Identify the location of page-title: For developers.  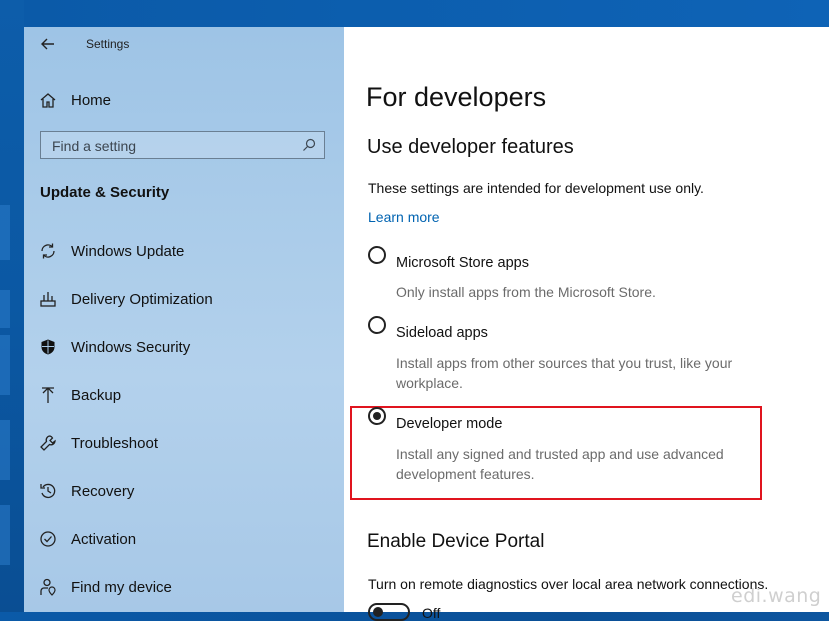
(456, 97).